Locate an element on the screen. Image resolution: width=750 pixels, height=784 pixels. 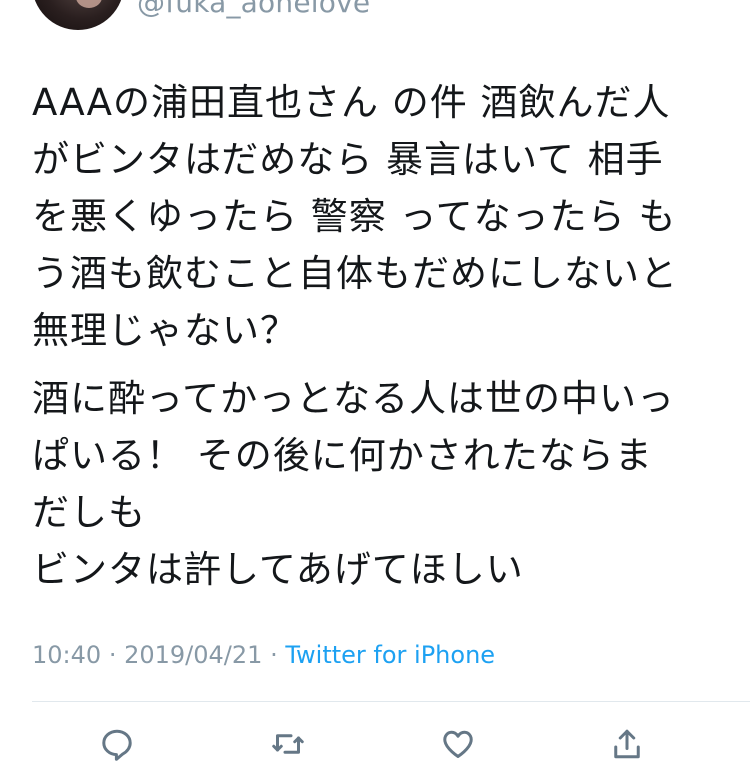
like-button is located at coordinates (458, 744).